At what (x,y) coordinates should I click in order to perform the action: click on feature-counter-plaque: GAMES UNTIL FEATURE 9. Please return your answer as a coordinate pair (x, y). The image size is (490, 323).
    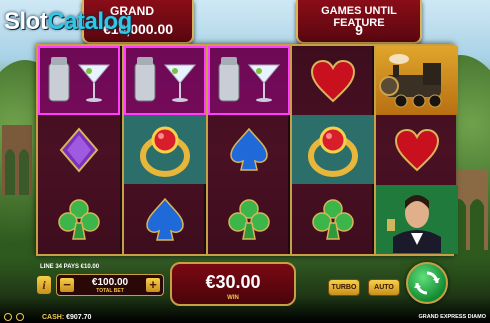
    Looking at the image, I should click on (359, 22).